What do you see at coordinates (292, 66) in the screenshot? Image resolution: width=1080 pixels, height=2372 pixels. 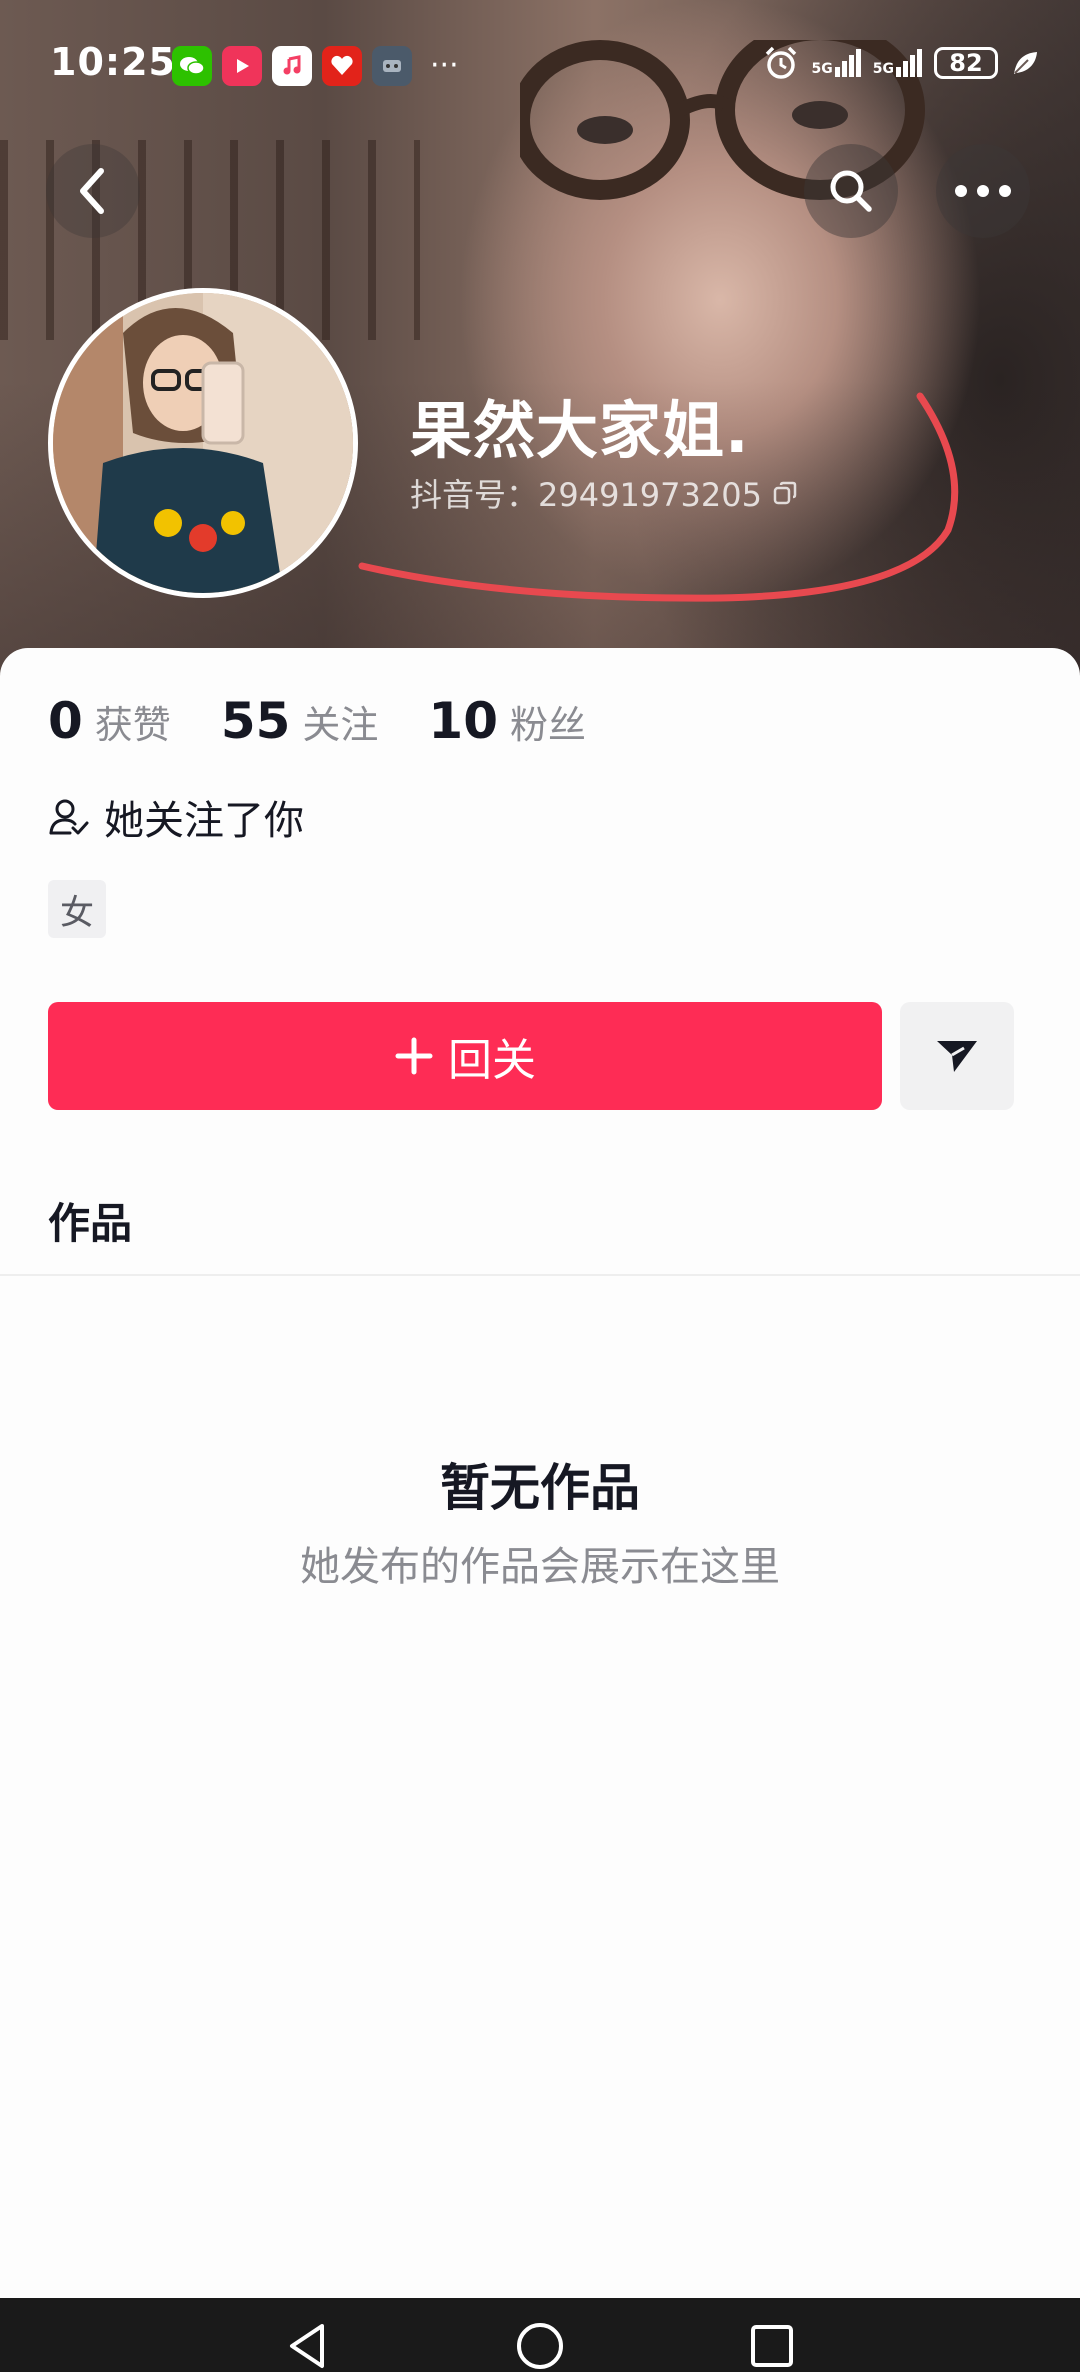 I see `music-app-icon` at bounding box center [292, 66].